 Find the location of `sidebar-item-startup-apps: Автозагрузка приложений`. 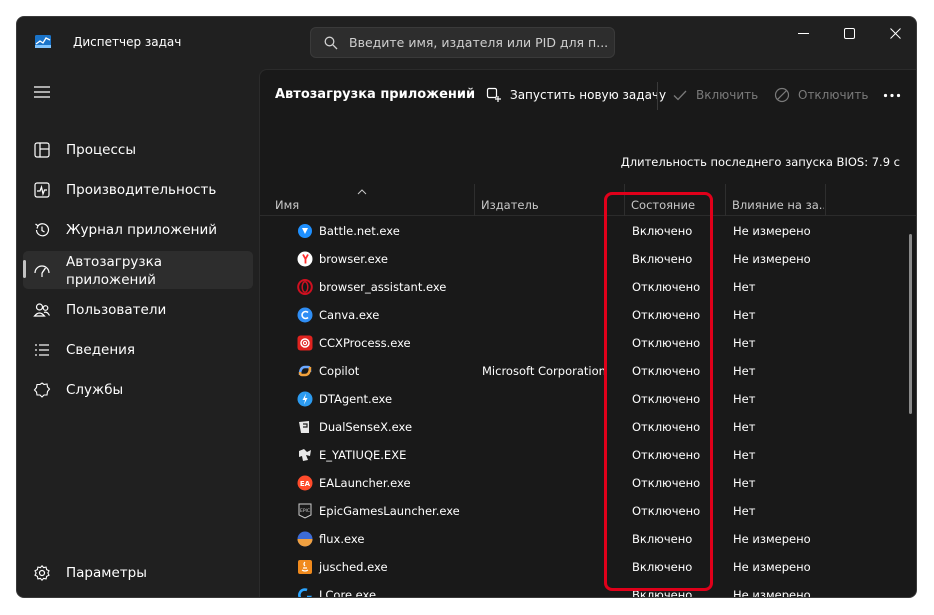

sidebar-item-startup-apps: Автозагрузка приложений is located at coordinates (138, 270).